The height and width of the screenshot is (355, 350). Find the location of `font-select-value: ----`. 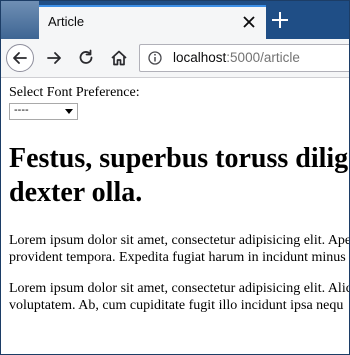

font-select-value: ---- is located at coordinates (21, 110).